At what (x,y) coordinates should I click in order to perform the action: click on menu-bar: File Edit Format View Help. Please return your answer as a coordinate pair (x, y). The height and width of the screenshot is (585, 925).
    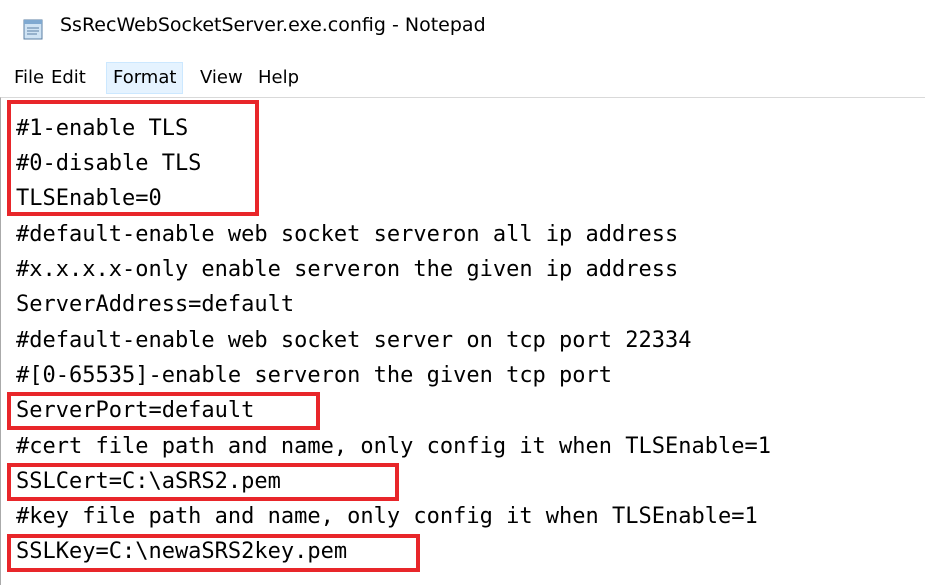
    Looking at the image, I should click on (462, 78).